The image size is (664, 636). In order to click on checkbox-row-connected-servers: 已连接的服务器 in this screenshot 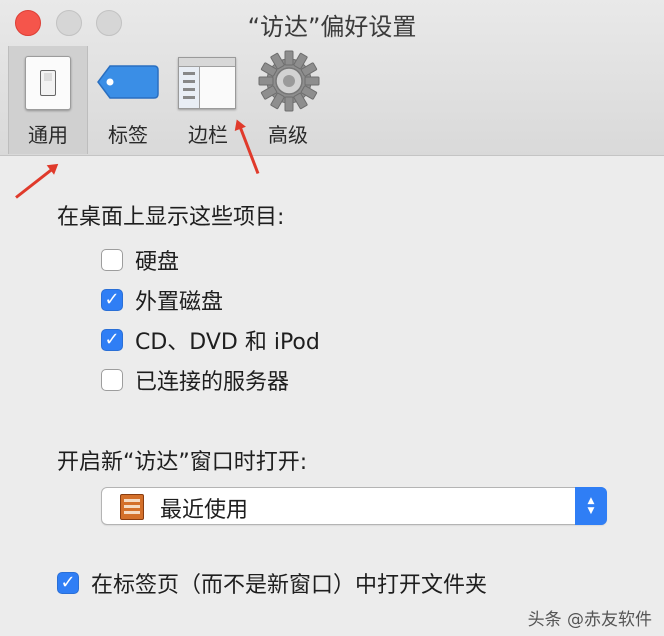, I will do `click(195, 380)`.